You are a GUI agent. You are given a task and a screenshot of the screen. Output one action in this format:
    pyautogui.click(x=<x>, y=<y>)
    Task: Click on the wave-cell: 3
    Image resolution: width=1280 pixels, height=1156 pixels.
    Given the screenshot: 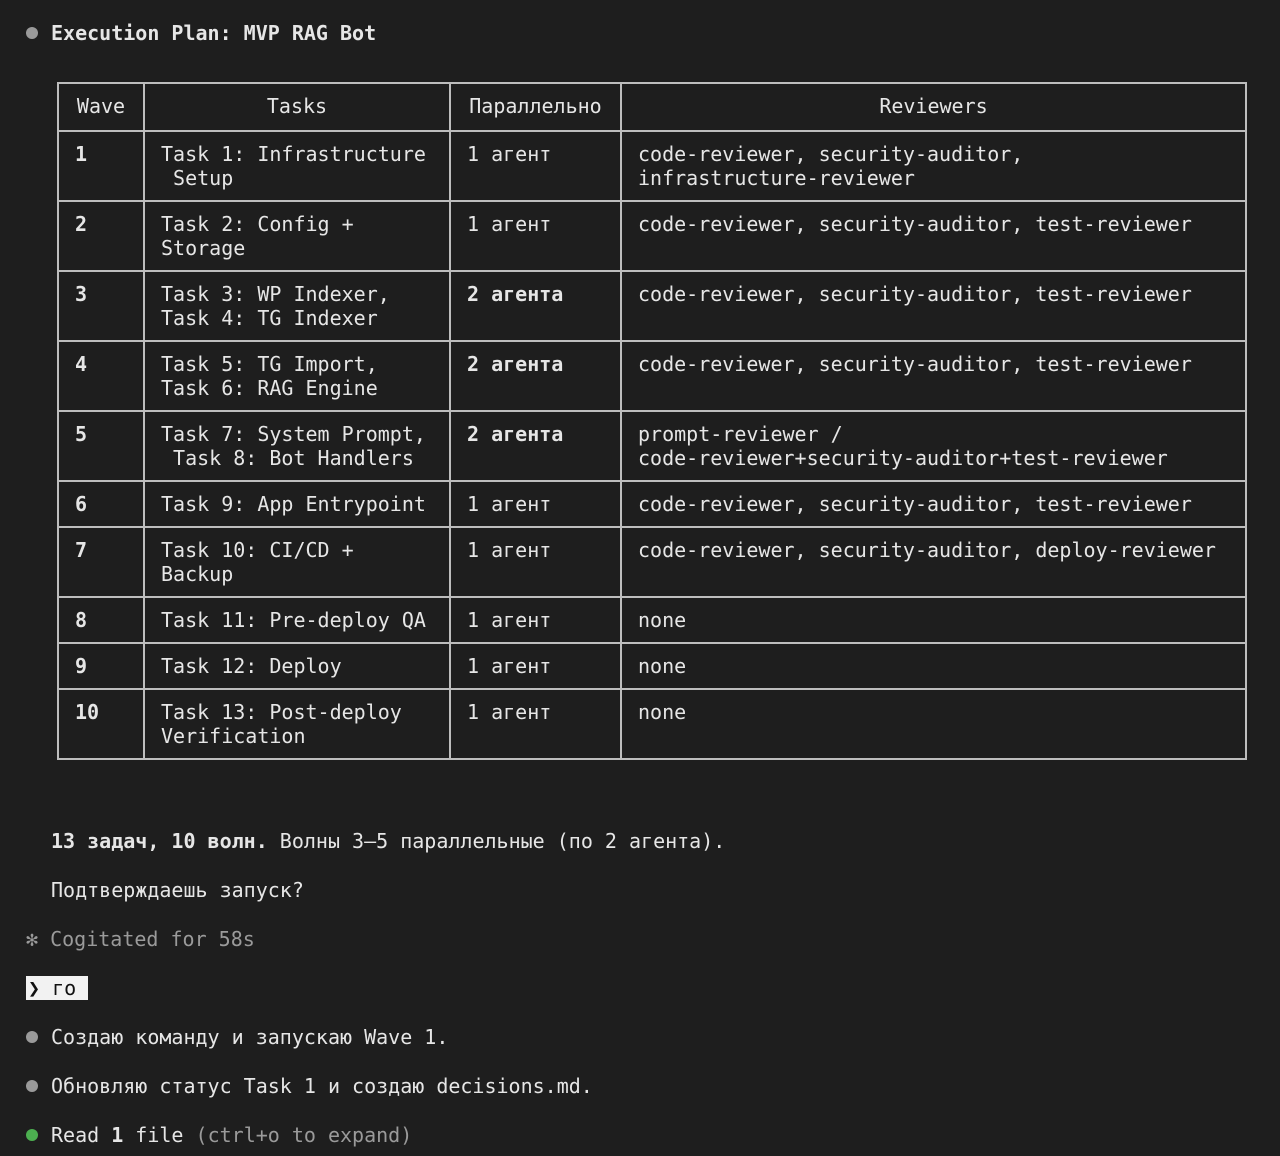 What is the action you would take?
    pyautogui.click(x=101, y=306)
    